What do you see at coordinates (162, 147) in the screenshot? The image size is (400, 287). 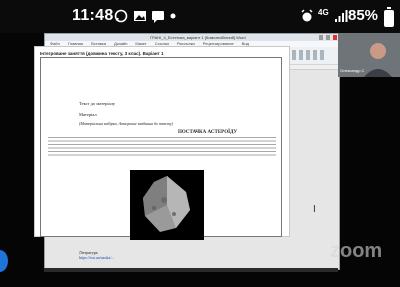 I see `article-paragraph` at bounding box center [162, 147].